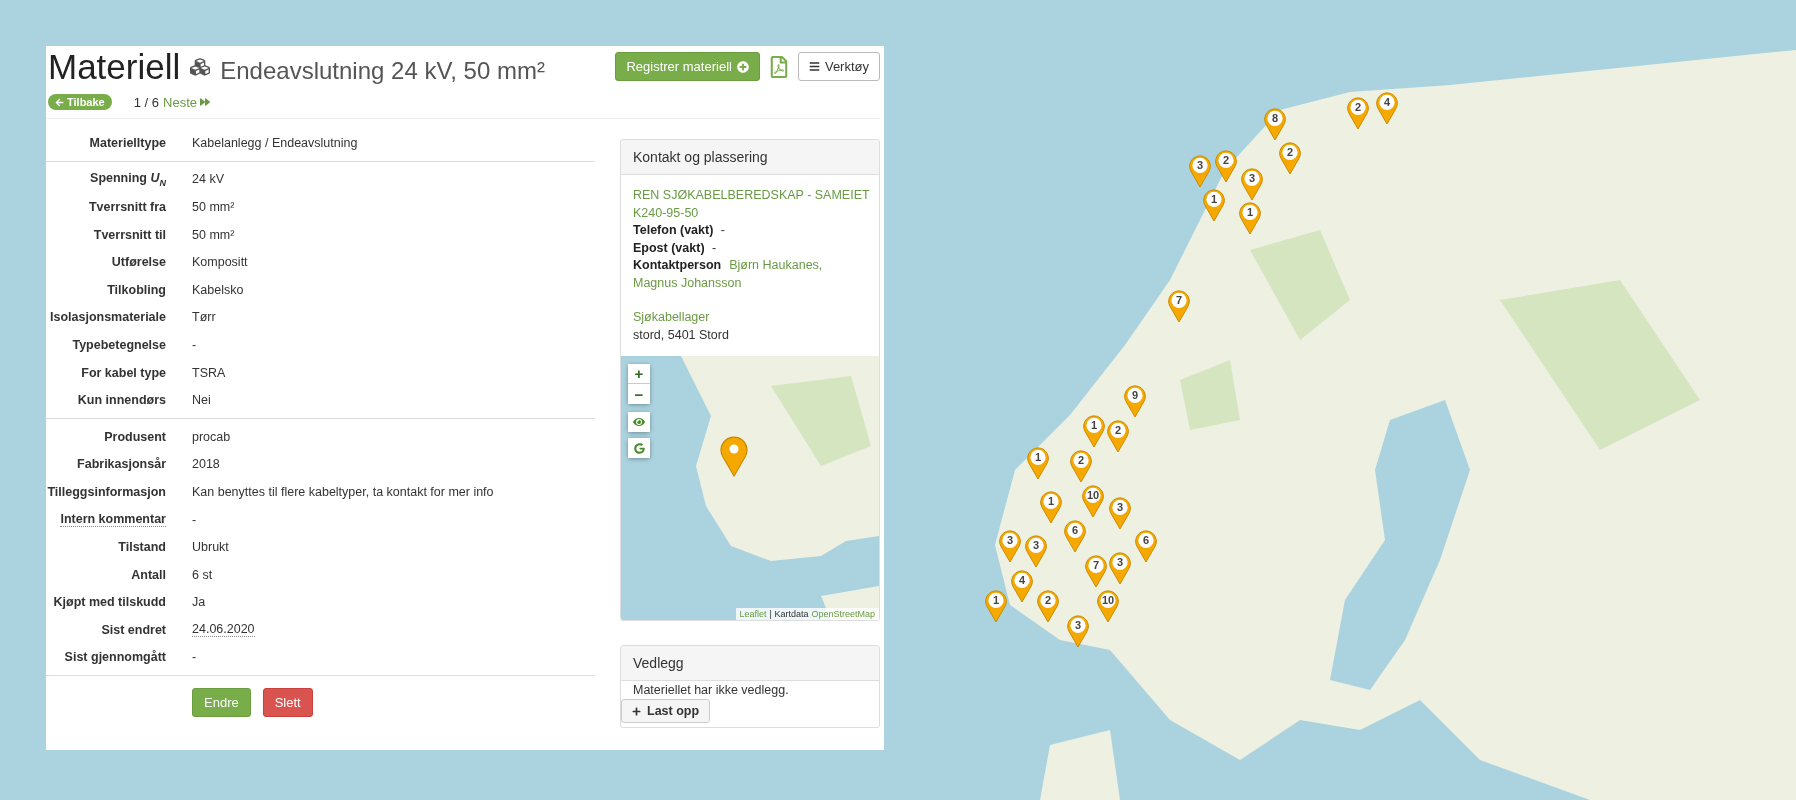  I want to click on pager-text: 1 / 6, so click(146, 102).